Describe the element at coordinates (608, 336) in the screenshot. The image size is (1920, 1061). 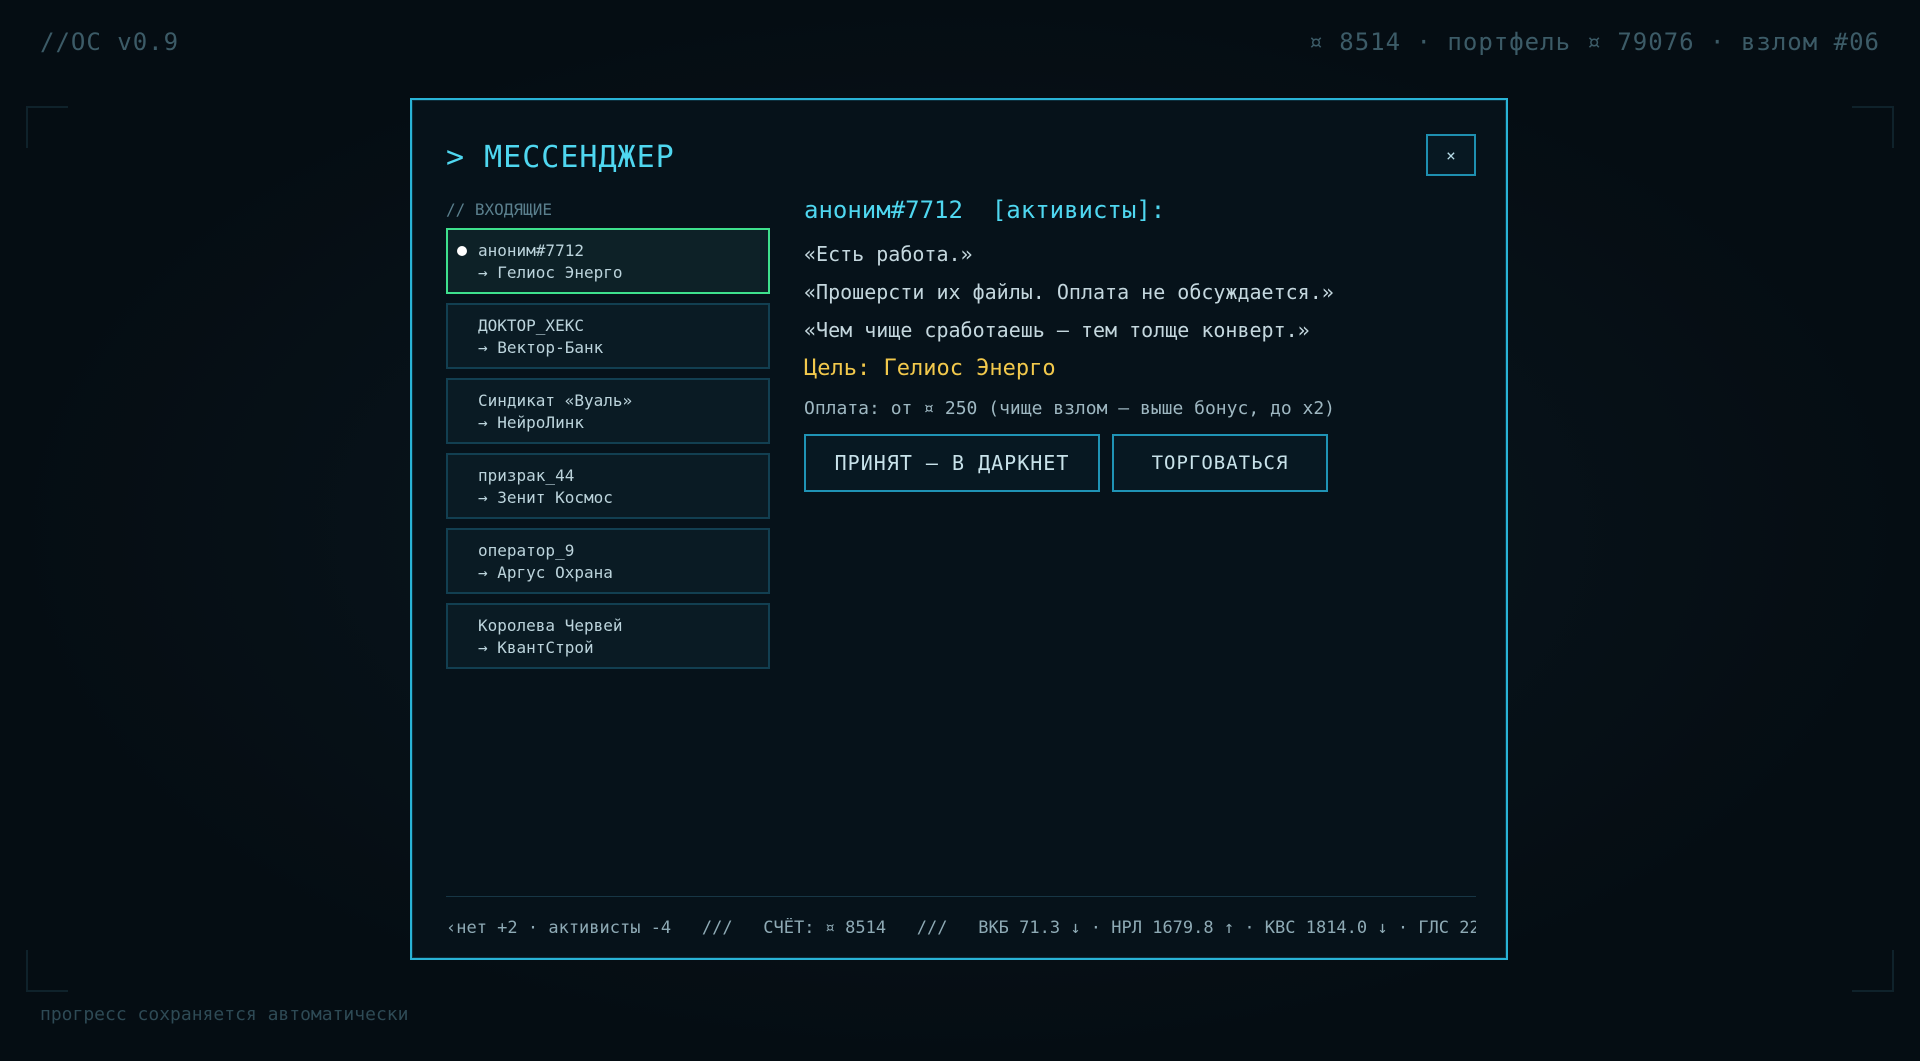
I see `inbox-item-doktor-heks: ДОКТОР_ХЕКС → Вектор-Банк` at that location.